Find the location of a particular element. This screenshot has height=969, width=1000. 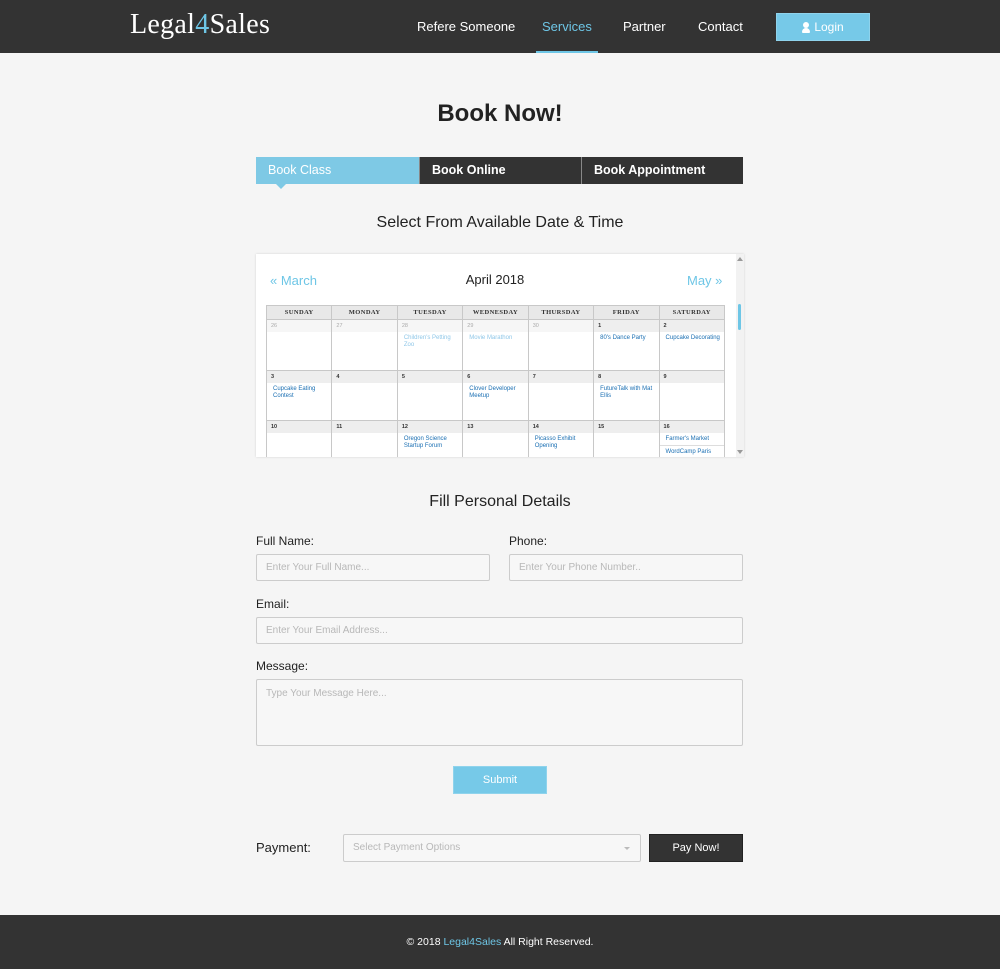

day-number: 6 is located at coordinates (495, 376).